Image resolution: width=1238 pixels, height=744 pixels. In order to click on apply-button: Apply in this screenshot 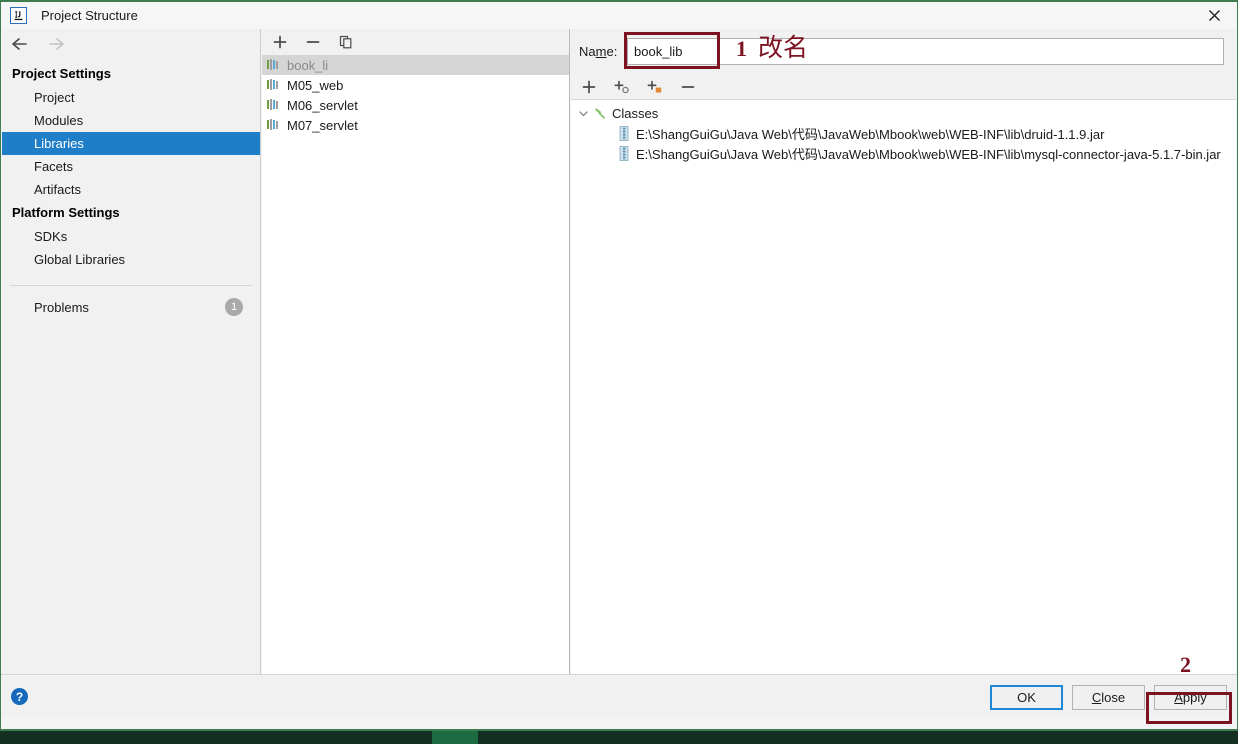, I will do `click(1190, 697)`.